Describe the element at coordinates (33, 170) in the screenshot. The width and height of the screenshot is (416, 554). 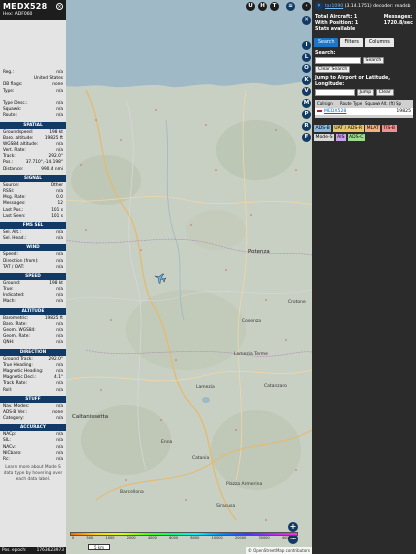
I see `info-row: Distance: 990.4 nmi` at that location.